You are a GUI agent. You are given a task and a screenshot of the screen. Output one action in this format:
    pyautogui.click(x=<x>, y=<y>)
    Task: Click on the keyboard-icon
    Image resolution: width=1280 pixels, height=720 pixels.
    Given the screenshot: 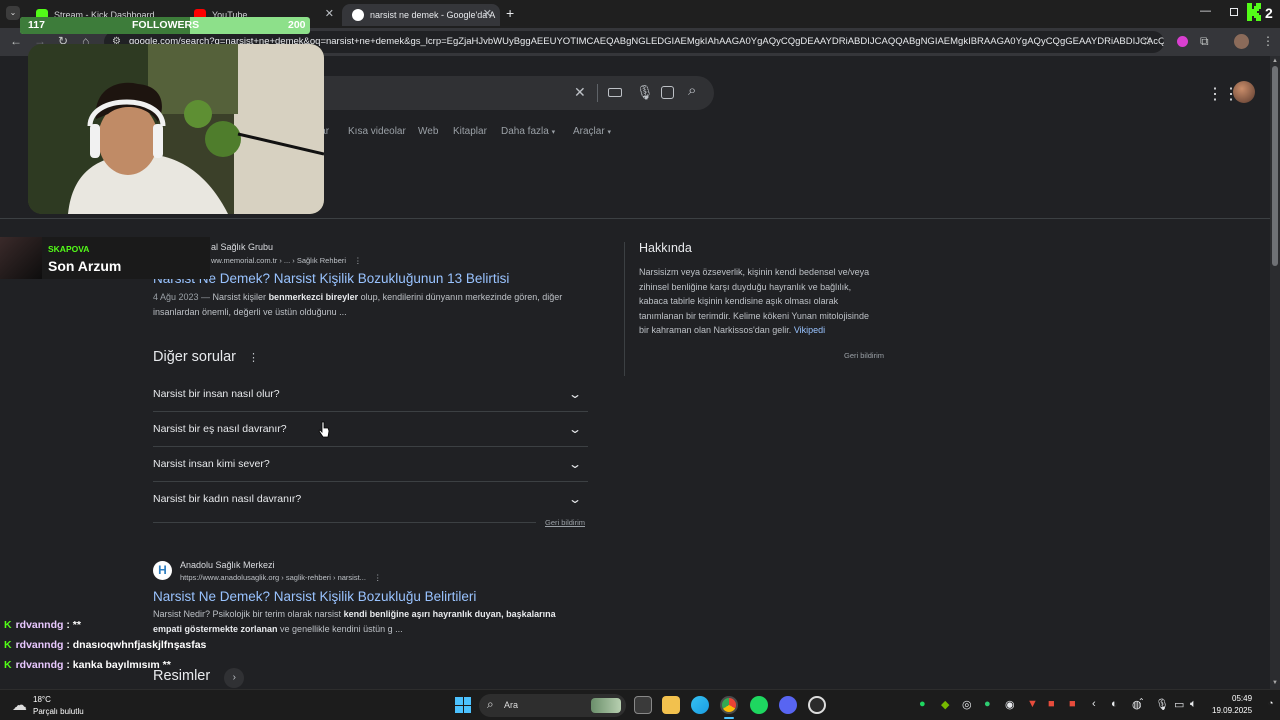 What is the action you would take?
    pyautogui.click(x=615, y=92)
    